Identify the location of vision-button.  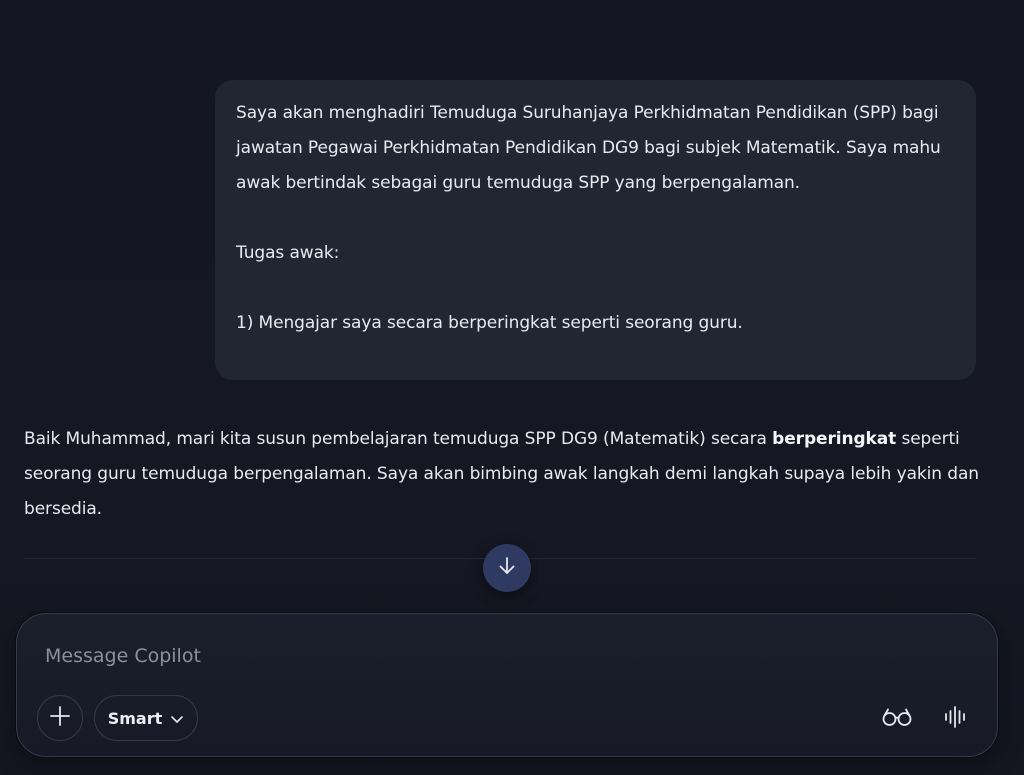
(897, 719).